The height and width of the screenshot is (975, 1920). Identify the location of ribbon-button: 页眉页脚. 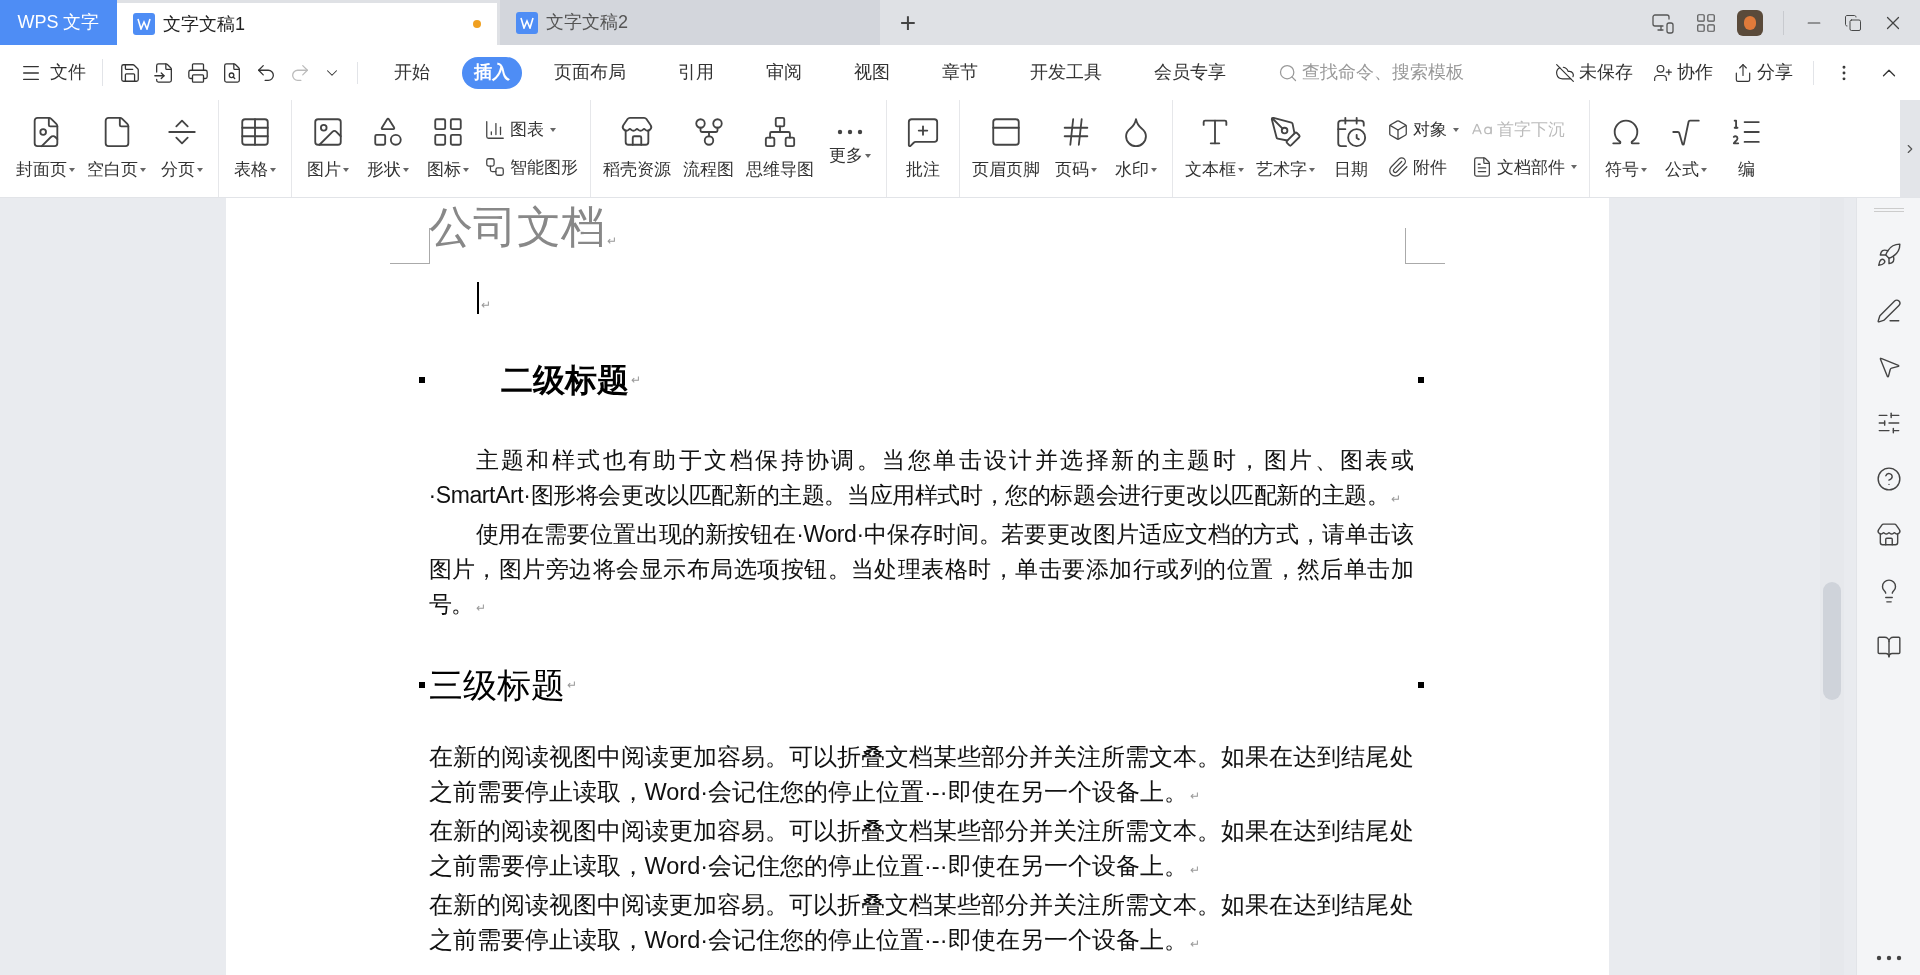
(1006, 148).